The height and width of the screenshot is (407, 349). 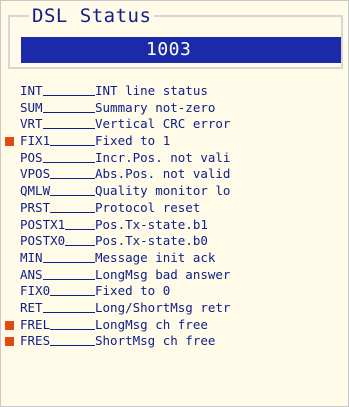 I want to click on bit-description: LongMsg bad answer, so click(x=163, y=274).